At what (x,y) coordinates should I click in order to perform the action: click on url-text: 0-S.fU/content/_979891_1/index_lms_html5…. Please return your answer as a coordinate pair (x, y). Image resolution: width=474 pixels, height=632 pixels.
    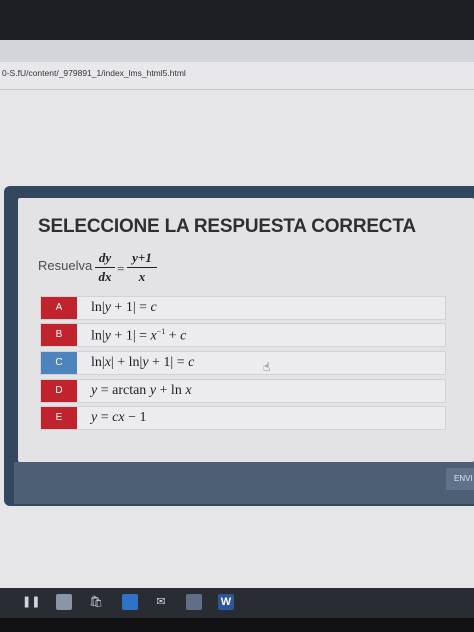
    Looking at the image, I should click on (94, 73).